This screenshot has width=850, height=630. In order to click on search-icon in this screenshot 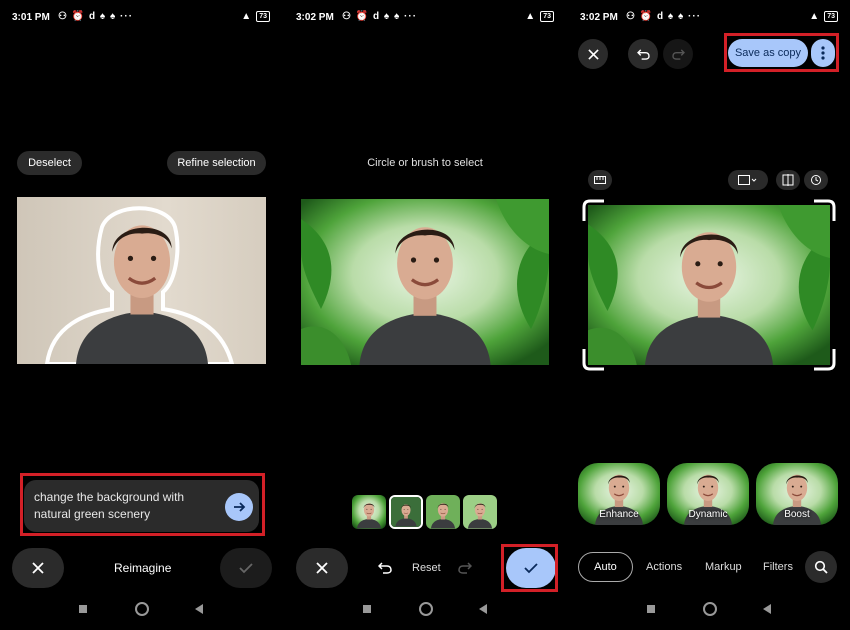, I will do `click(821, 567)`.